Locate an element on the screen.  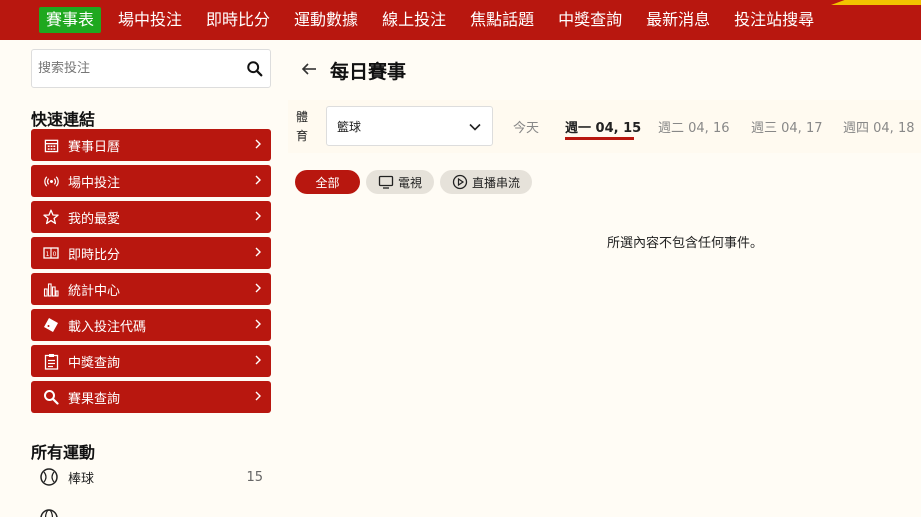
chip-label: 電視 is located at coordinates (409, 182).